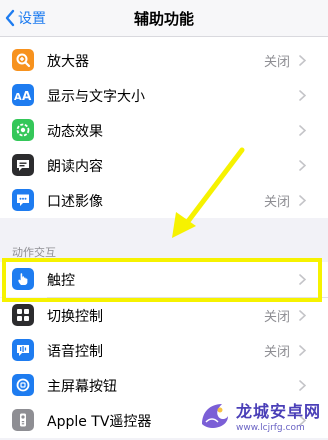 The width and height of the screenshot is (328, 440). Describe the element at coordinates (23, 200) in the screenshot. I see `audio-description-icon` at that location.